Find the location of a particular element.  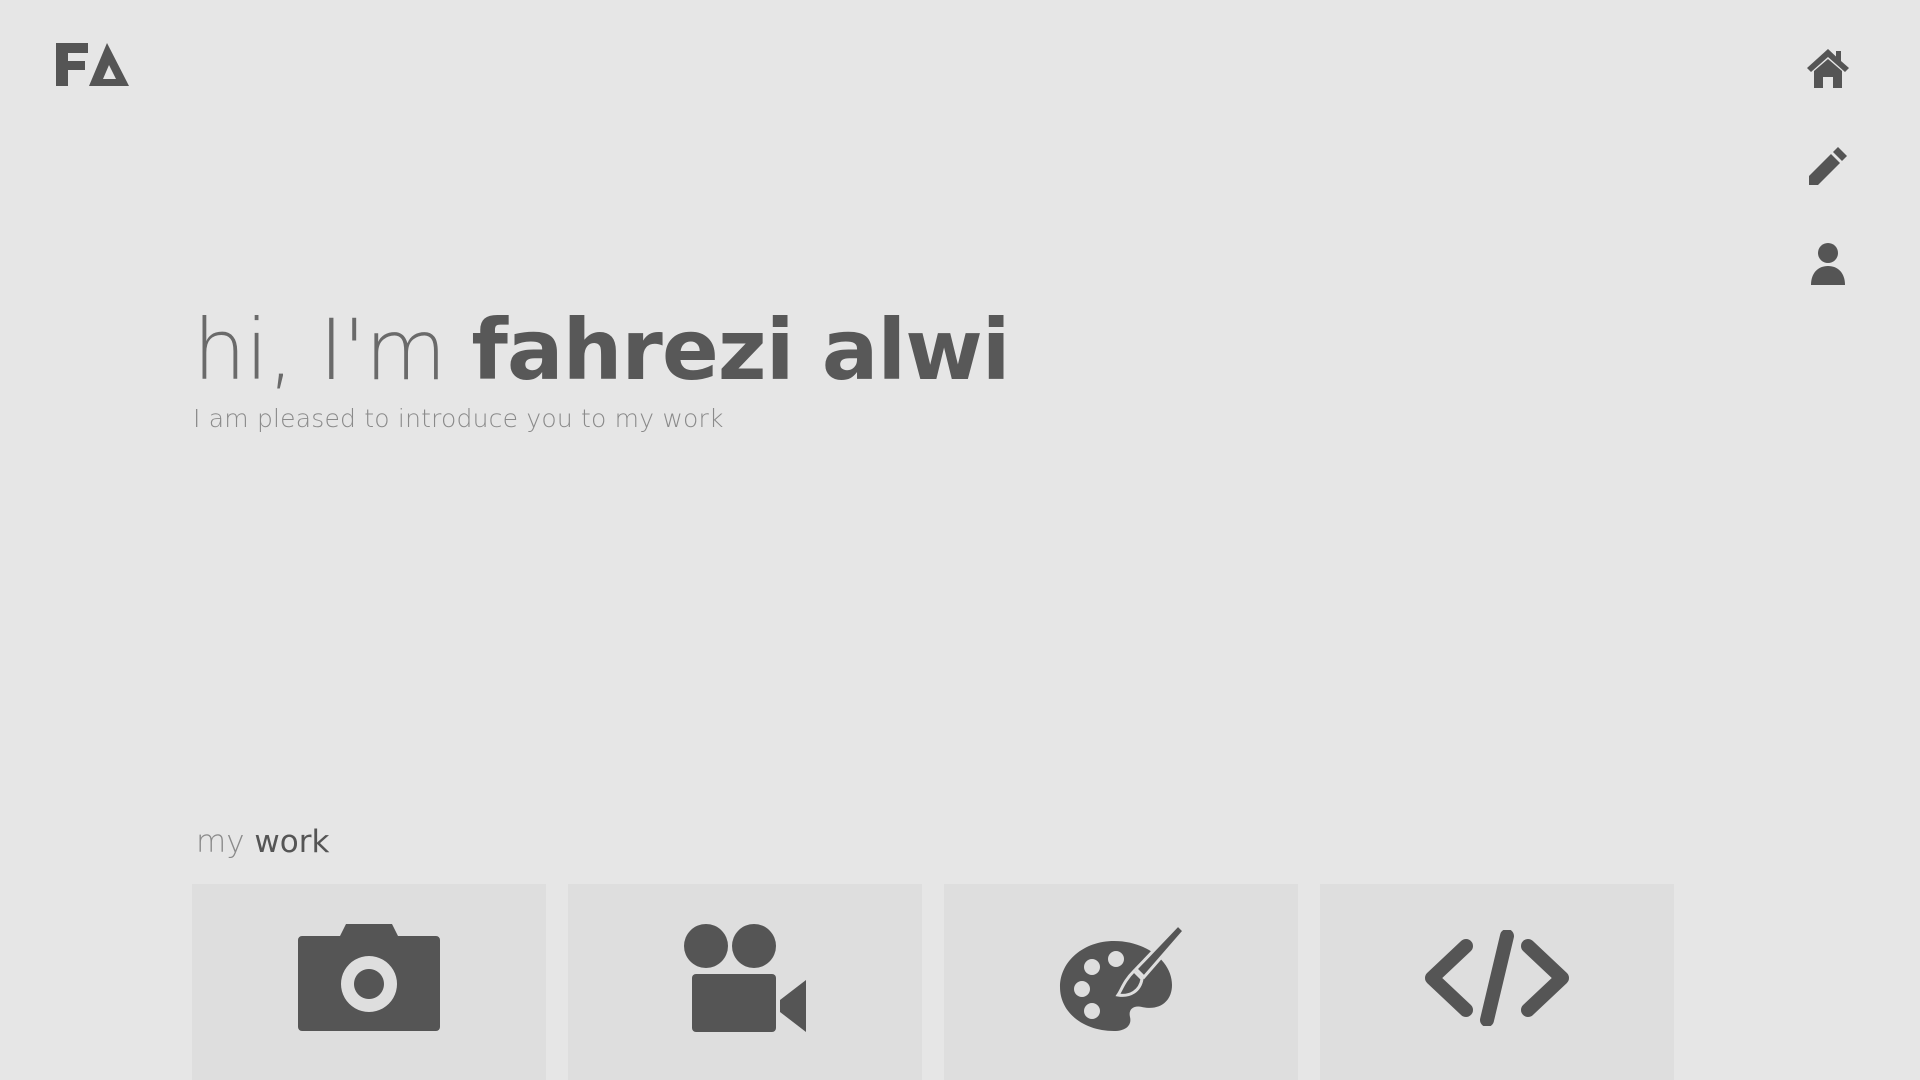

camera-icon is located at coordinates (369, 977).